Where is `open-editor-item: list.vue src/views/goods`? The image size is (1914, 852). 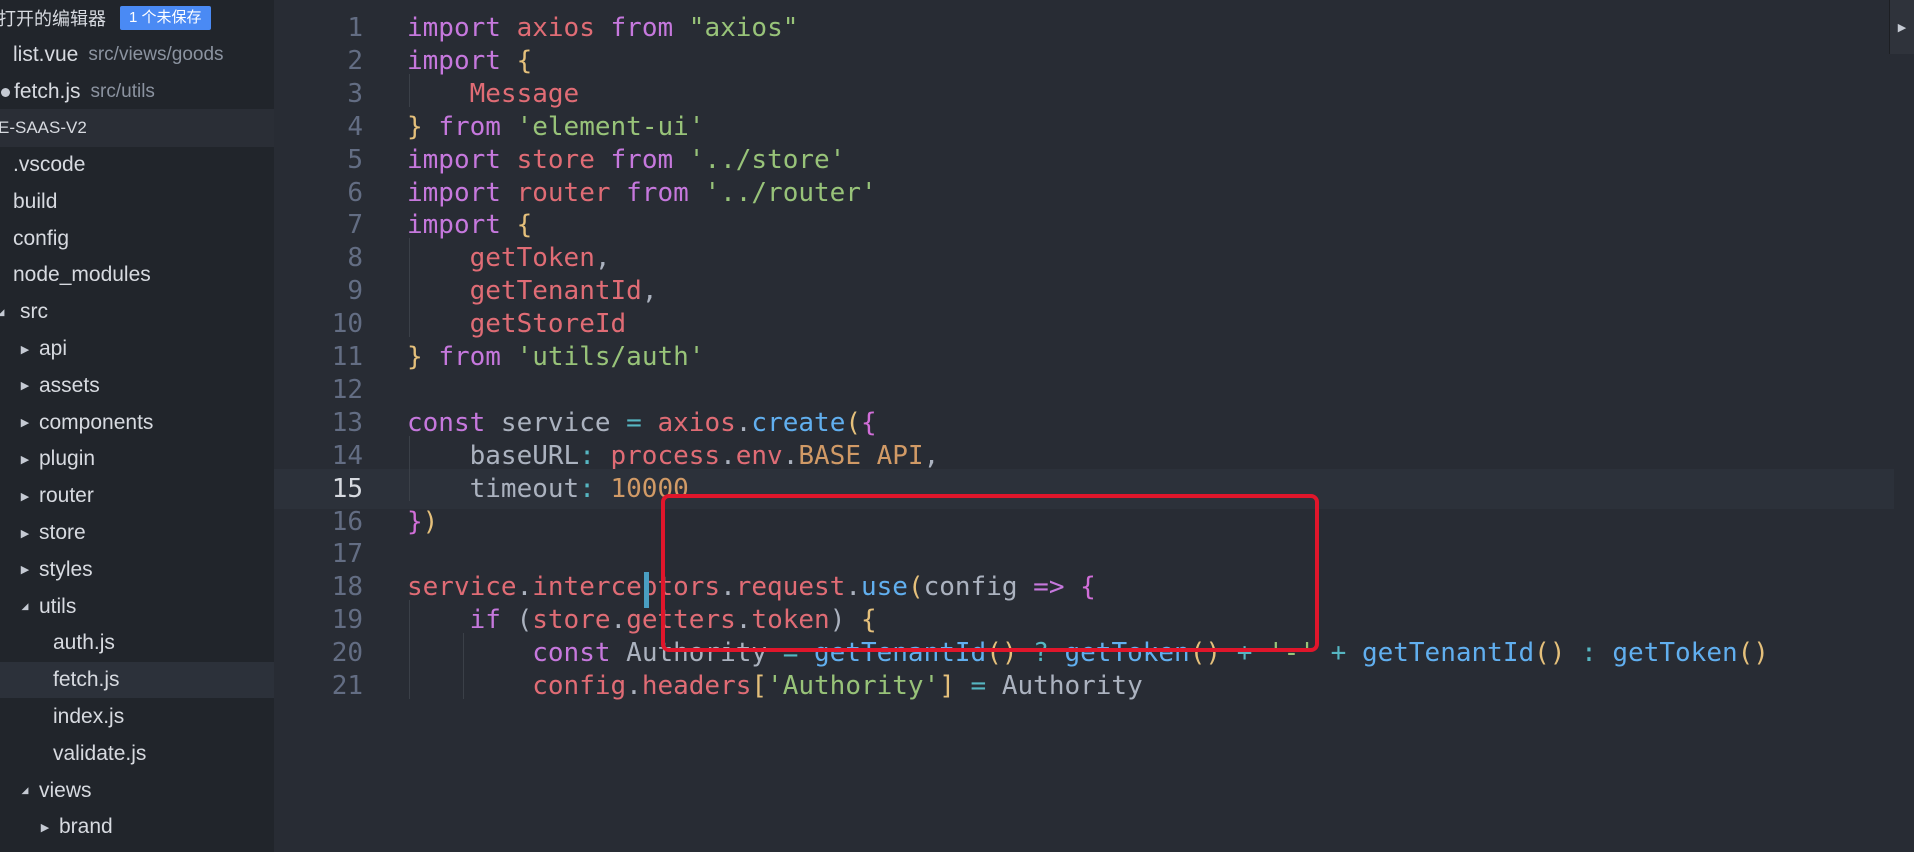 open-editor-item: list.vue src/views/goods is located at coordinates (137, 55).